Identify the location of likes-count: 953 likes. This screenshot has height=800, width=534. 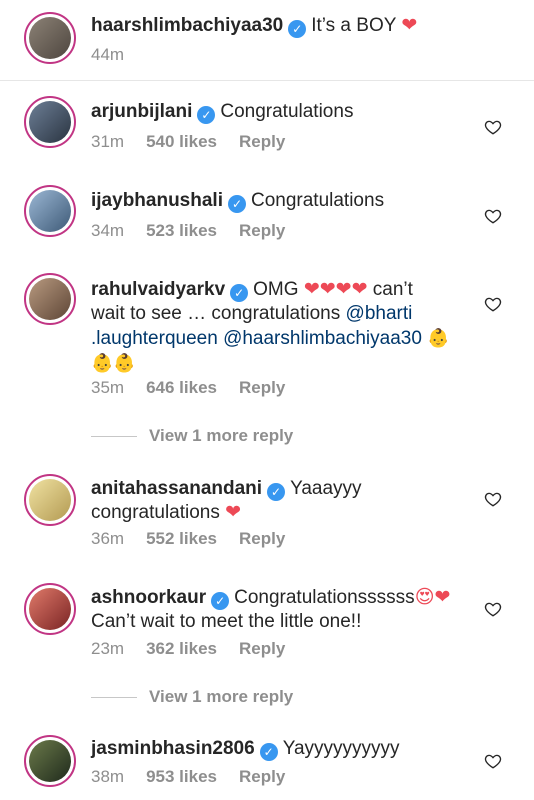
(181, 777).